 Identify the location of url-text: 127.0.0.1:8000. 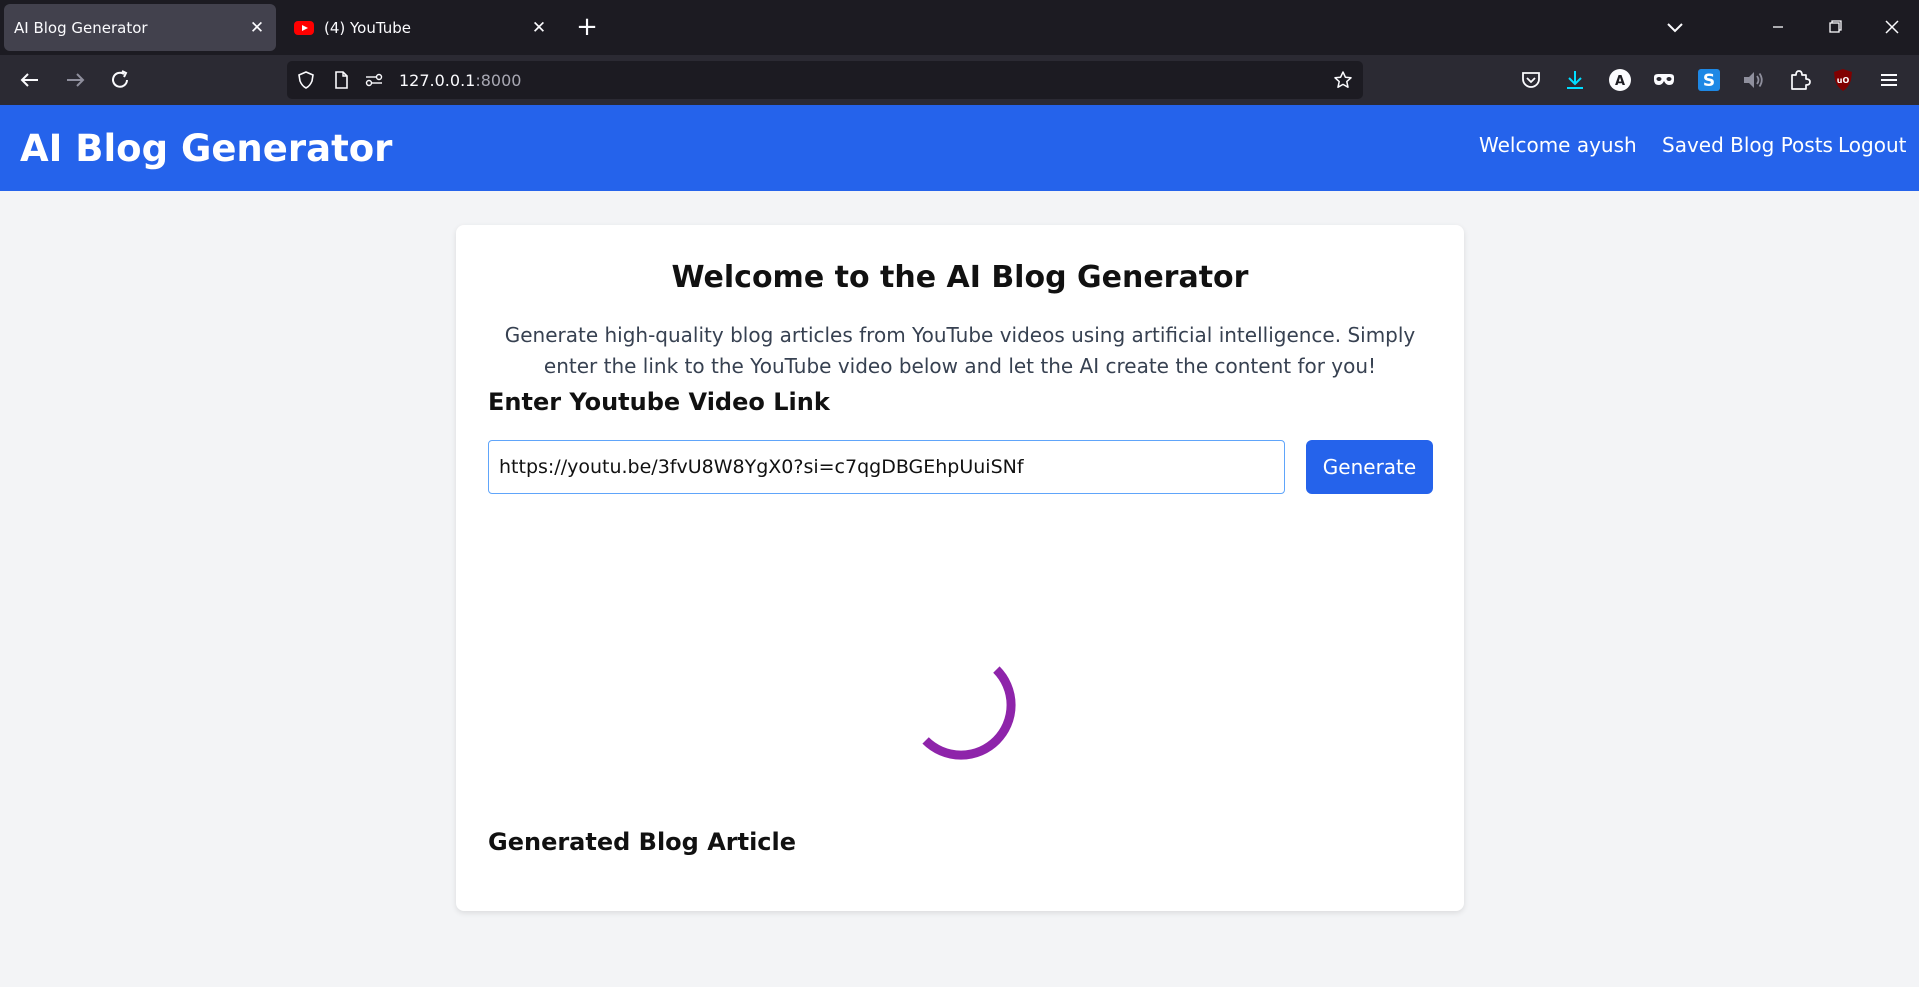
(460, 80).